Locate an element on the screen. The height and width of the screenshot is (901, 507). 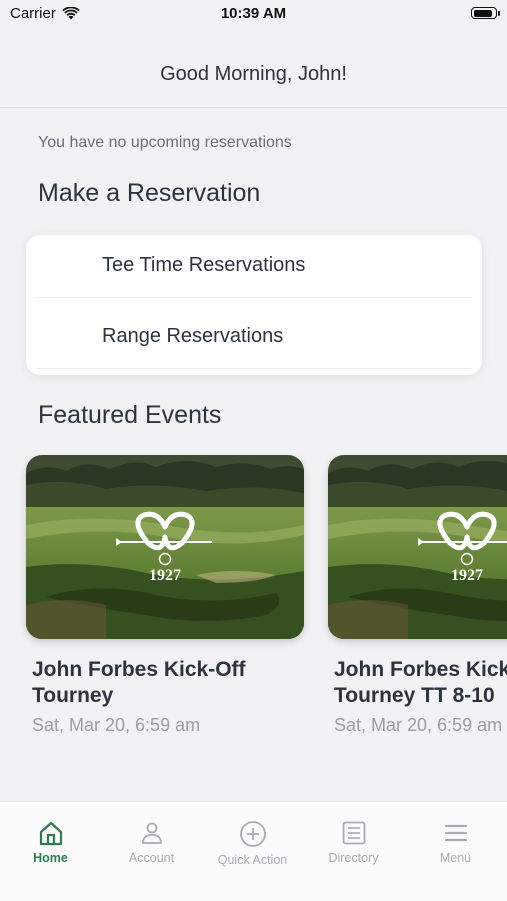
status-bar: Carrier 10:39 AM is located at coordinates (253, 15).